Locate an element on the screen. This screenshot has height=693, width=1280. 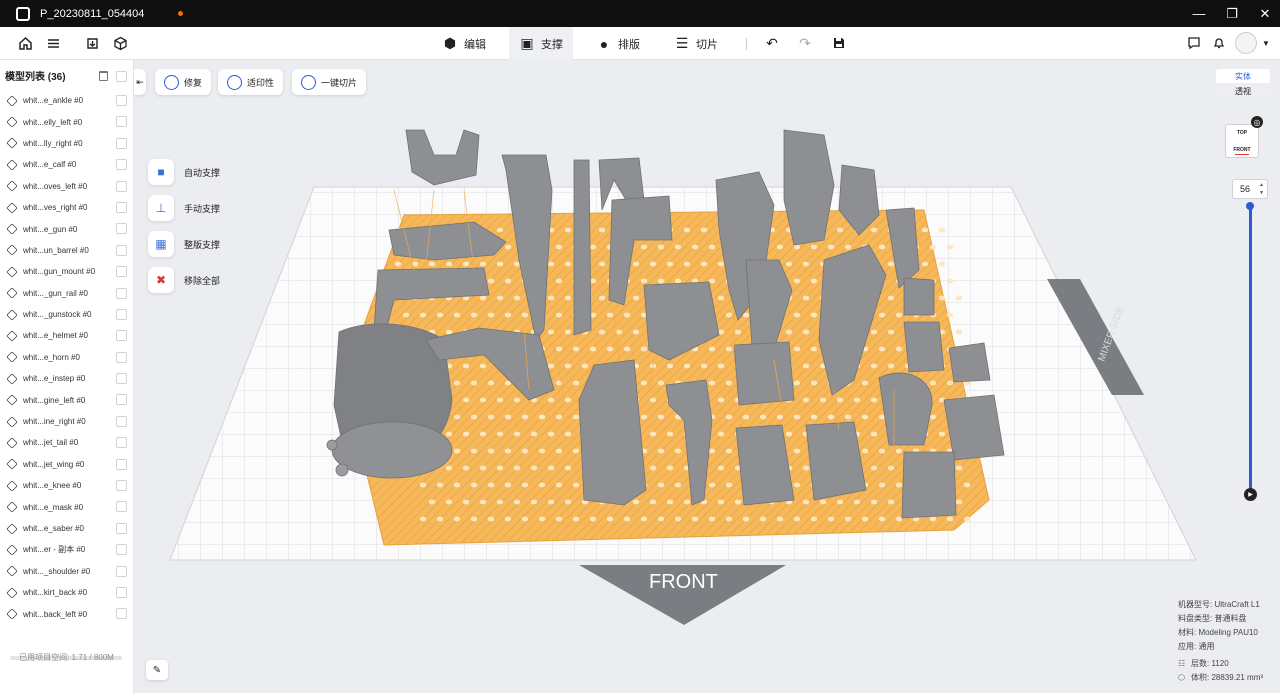
layer-slider-track is located at coordinates (1250, 347).